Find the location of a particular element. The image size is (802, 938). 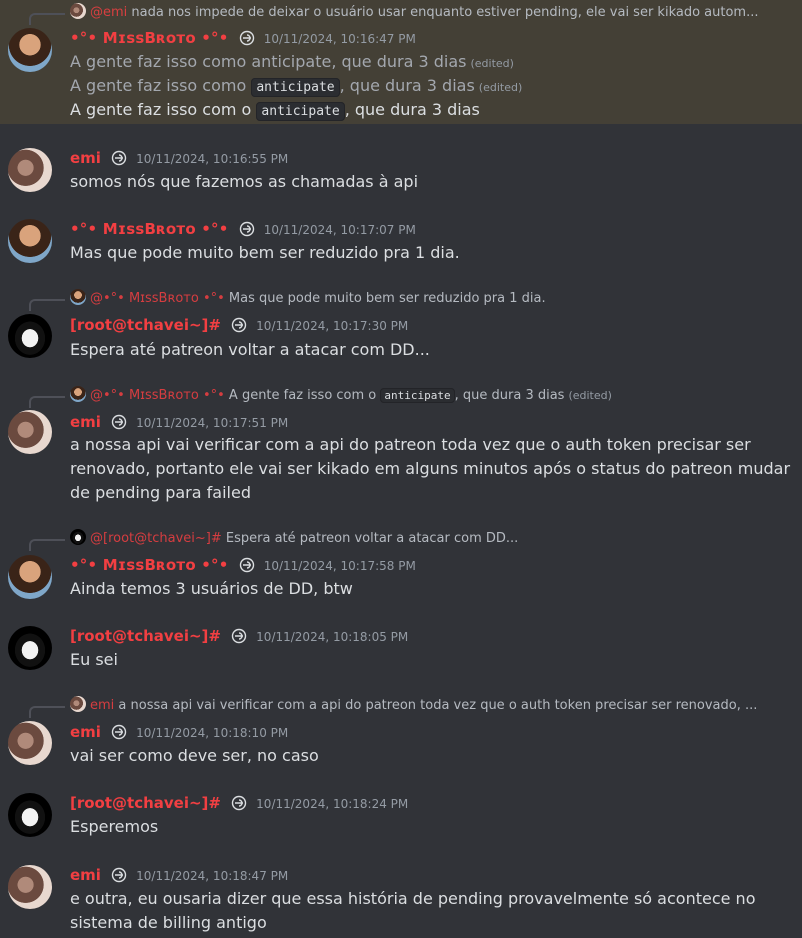

timestamp: 10/11/2024, 10:17:58 PM is located at coordinates (340, 566).